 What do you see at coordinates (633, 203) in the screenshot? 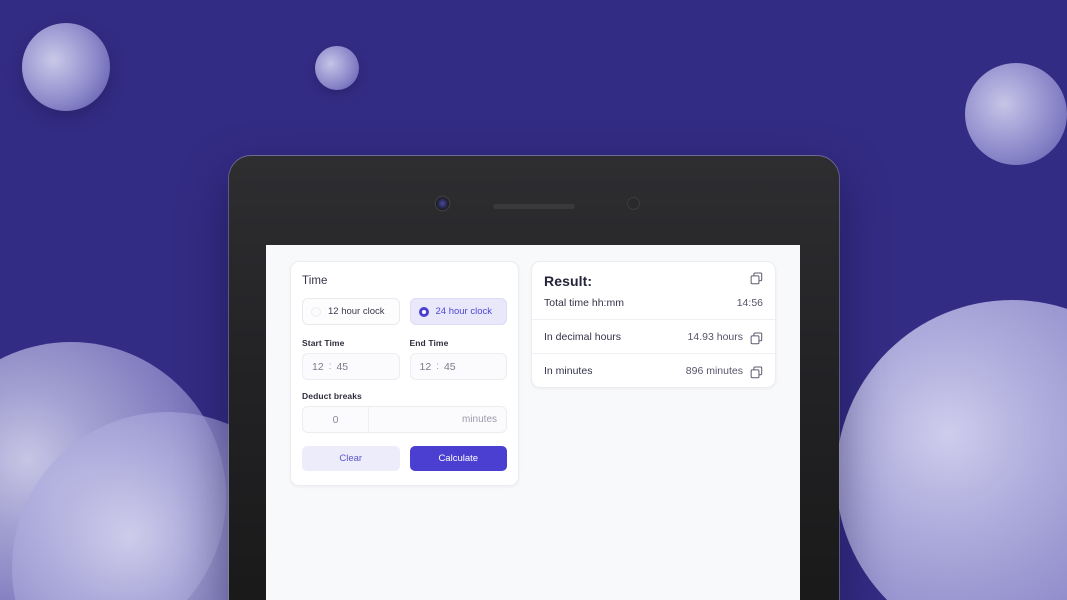
I see `sensor-icon` at bounding box center [633, 203].